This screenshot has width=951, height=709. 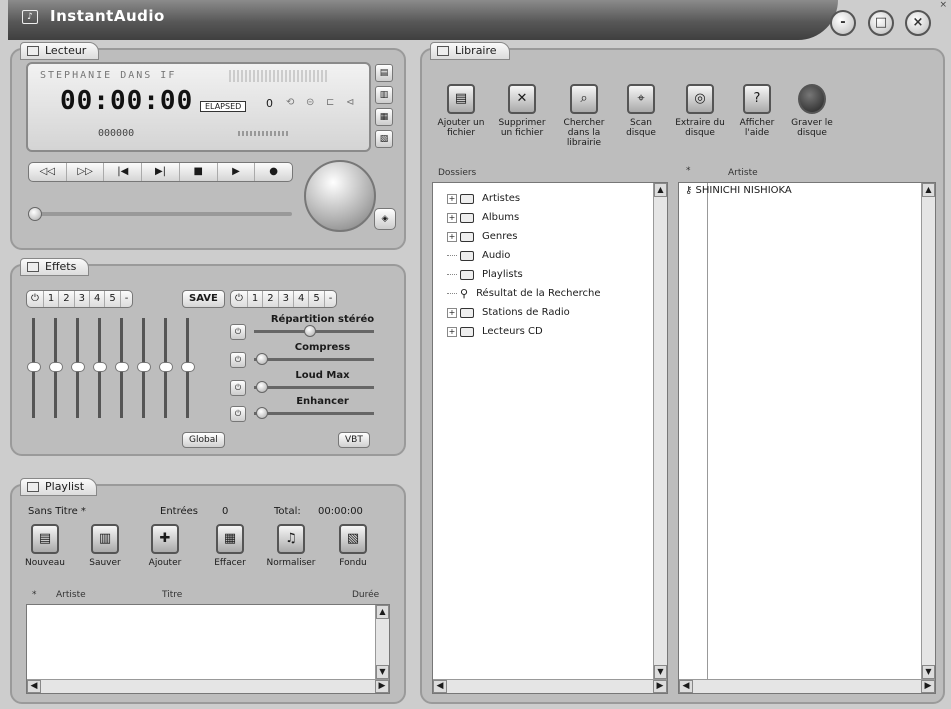 I want to click on shuffle-icon: ⊝, so click(x=310, y=102).